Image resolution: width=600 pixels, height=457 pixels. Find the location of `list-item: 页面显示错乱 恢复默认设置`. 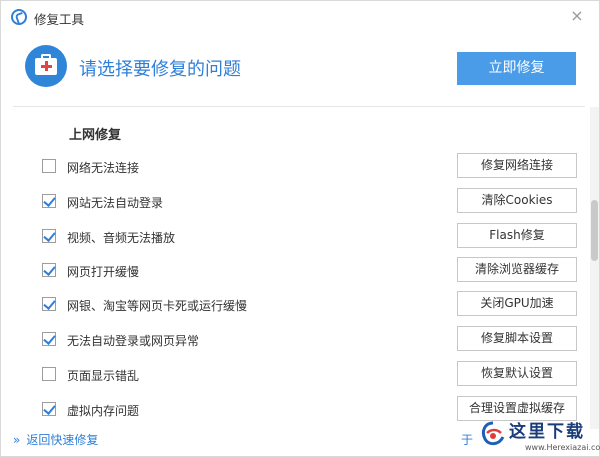

list-item: 页面显示错乱 恢复默认设置 is located at coordinates (295, 375).